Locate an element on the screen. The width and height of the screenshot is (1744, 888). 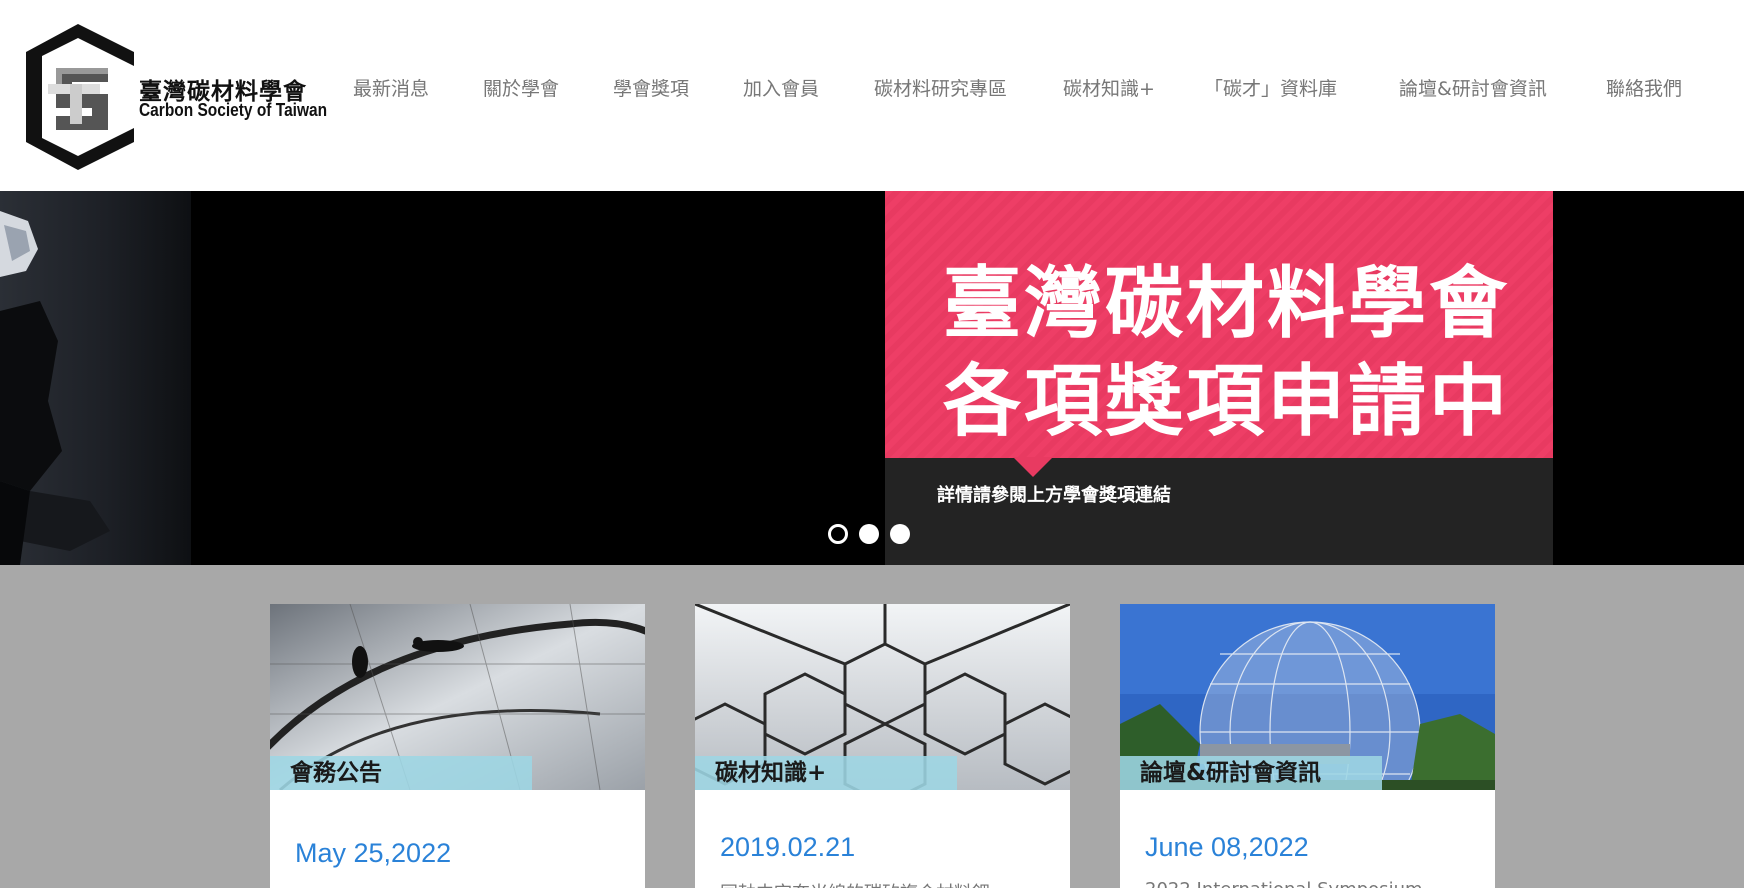
banner-title-line1: 臺灣碳材料學會 is located at coordinates (1227, 304).